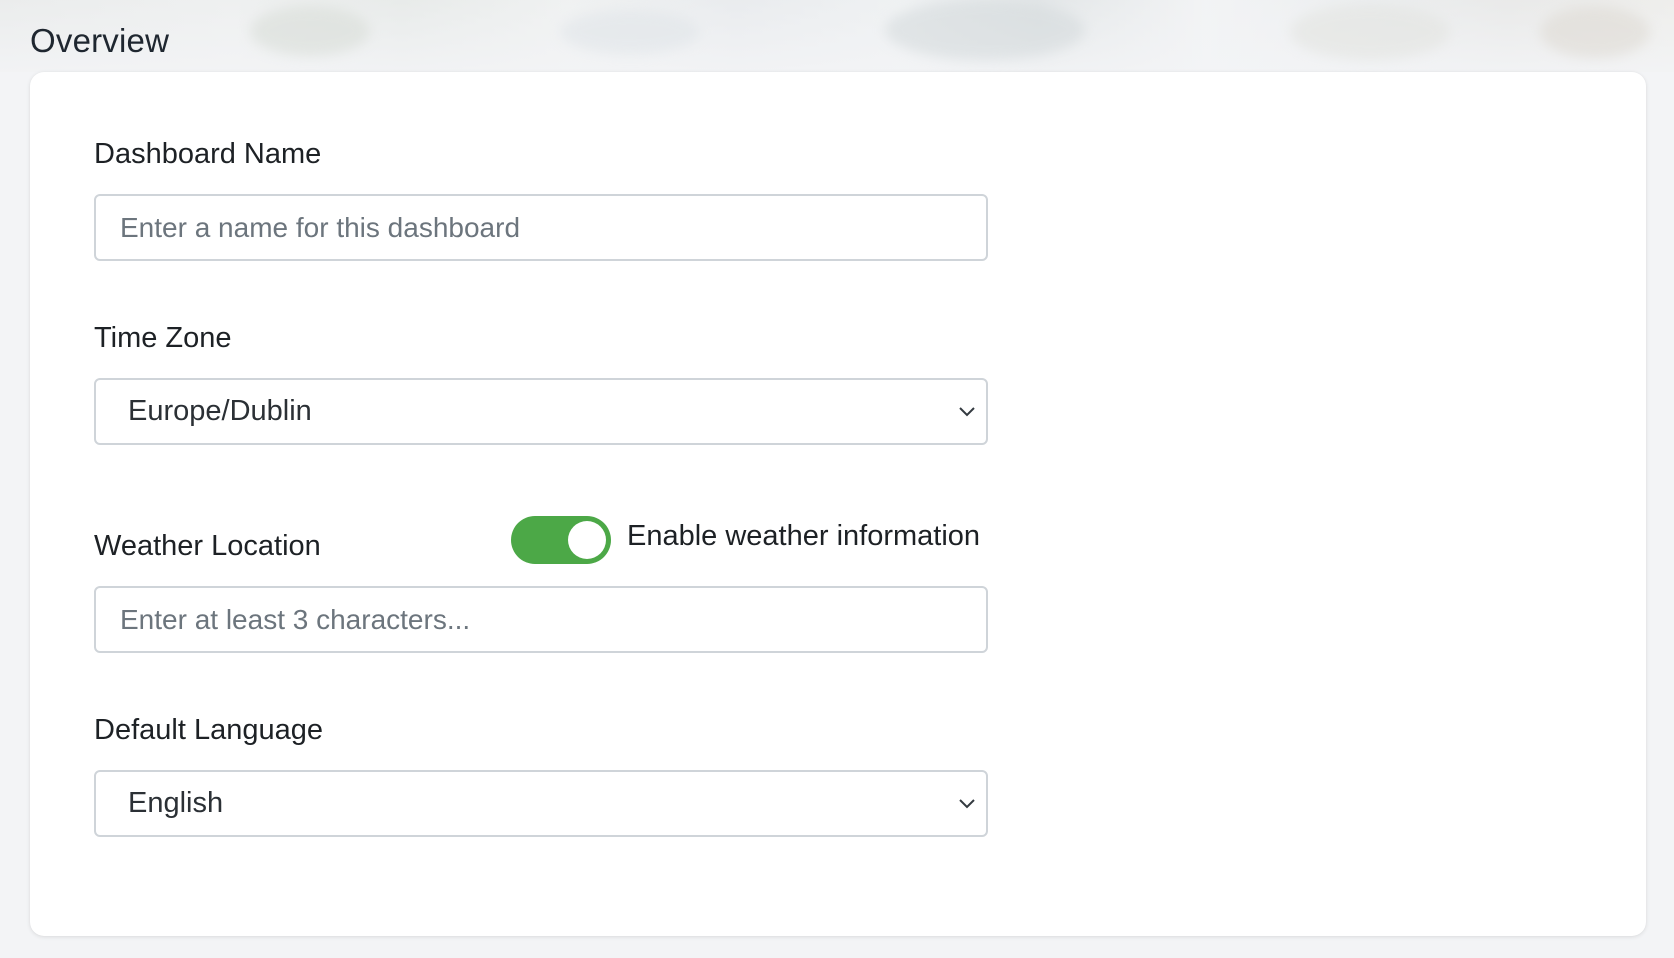 This screenshot has width=1674, height=958. What do you see at coordinates (837, 36) in the screenshot?
I see `header-background` at bounding box center [837, 36].